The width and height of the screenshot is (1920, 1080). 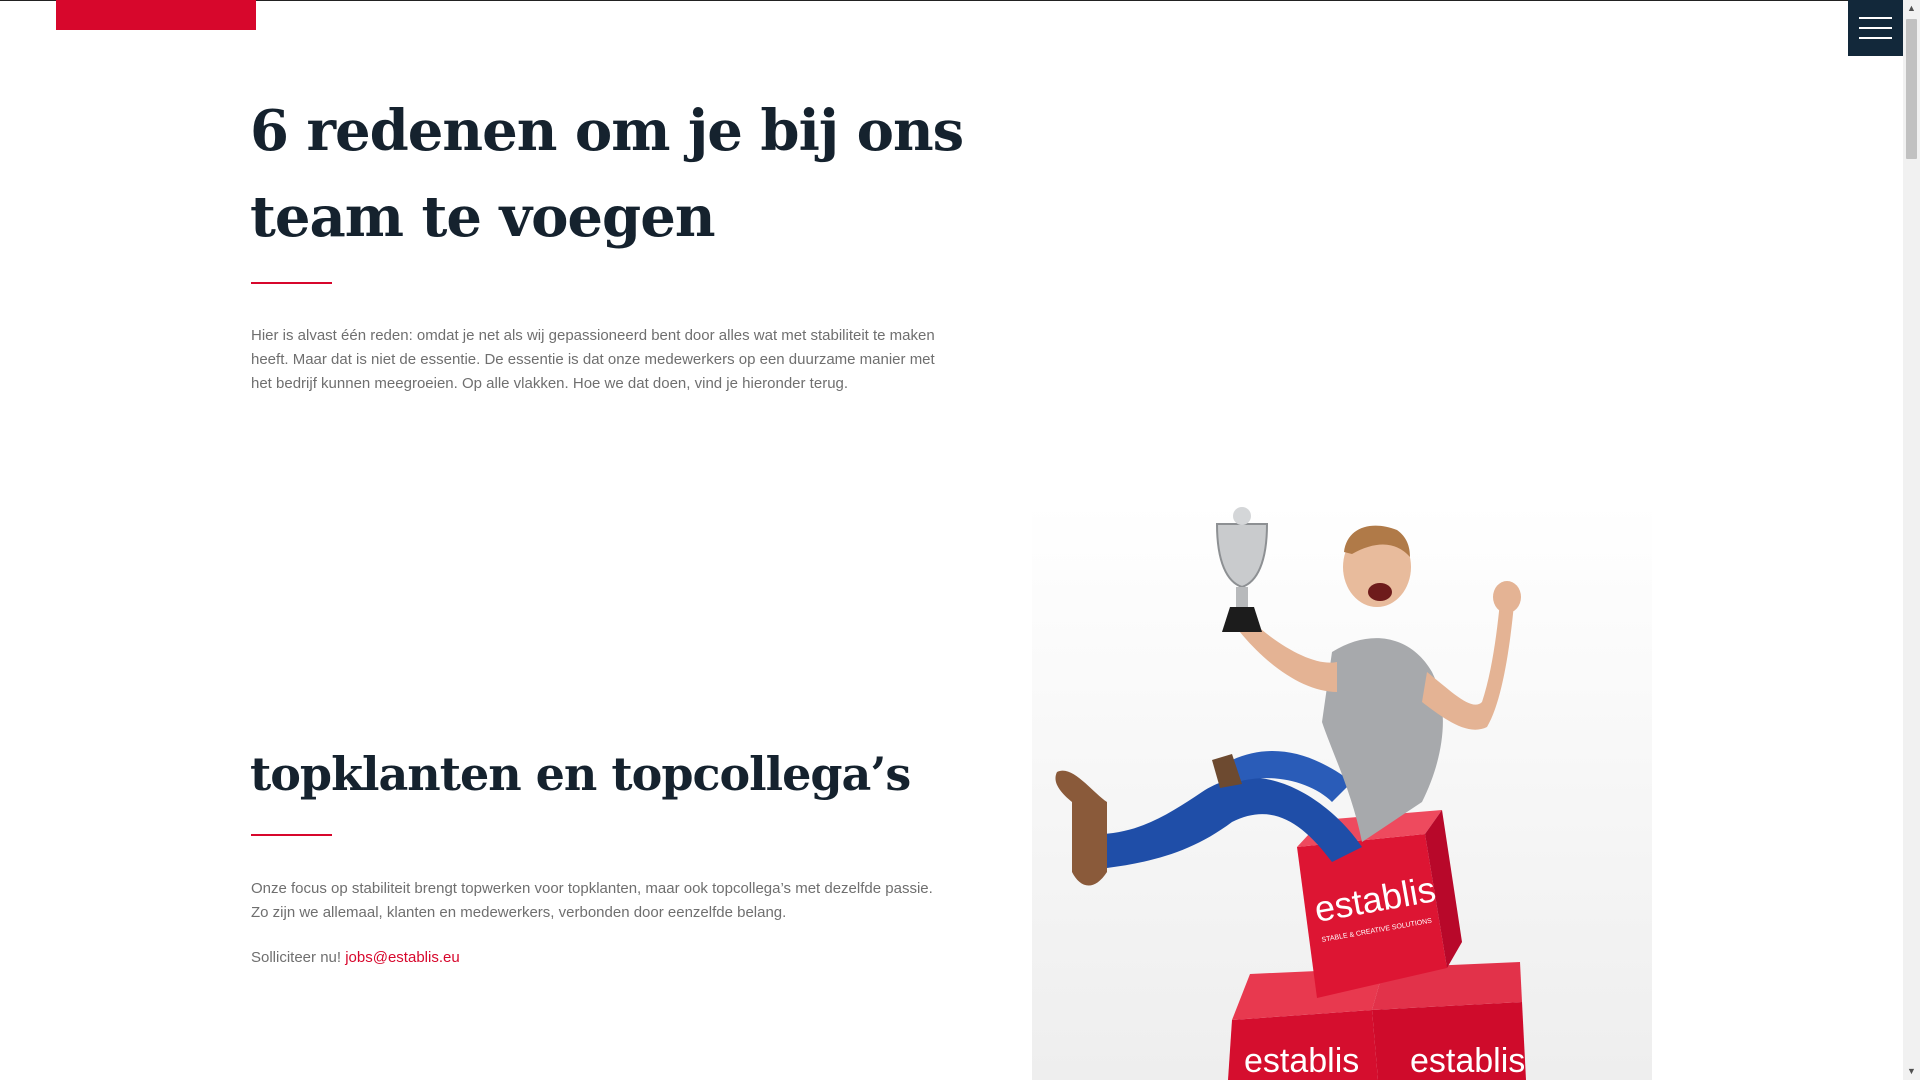 I want to click on cube-brand-text-right: establis, so click(x=1467, y=1061).